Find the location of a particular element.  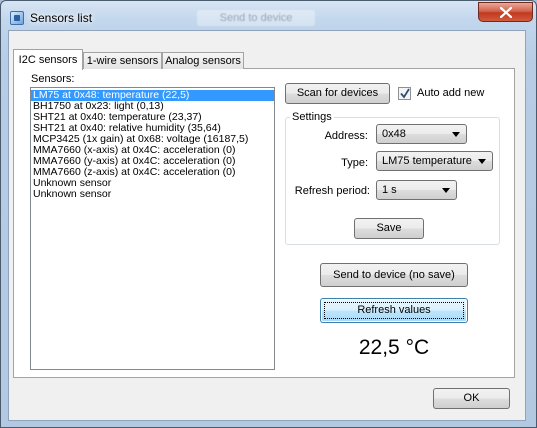

tab-i2c-sensors: I2C sensors is located at coordinates (48, 59).